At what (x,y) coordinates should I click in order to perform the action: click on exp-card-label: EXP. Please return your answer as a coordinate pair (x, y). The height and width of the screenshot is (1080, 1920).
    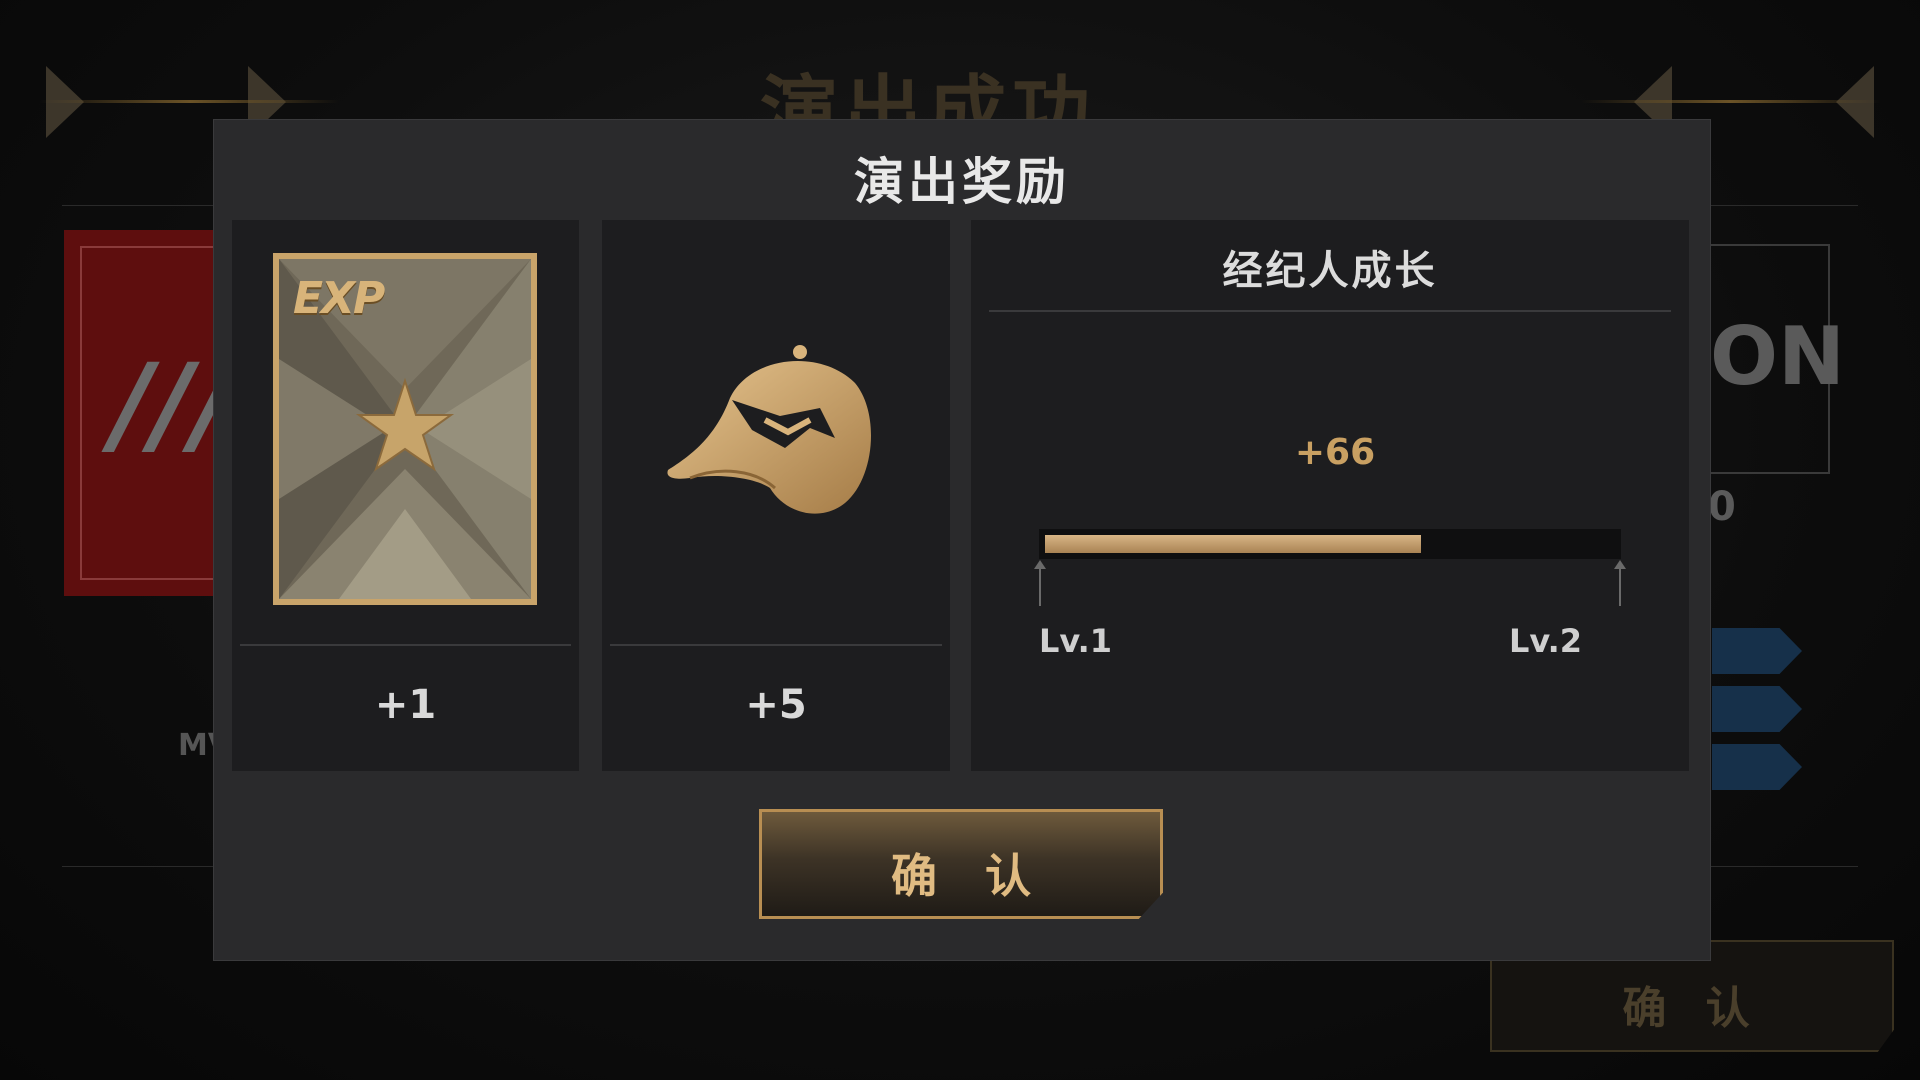
    Looking at the image, I should click on (339, 298).